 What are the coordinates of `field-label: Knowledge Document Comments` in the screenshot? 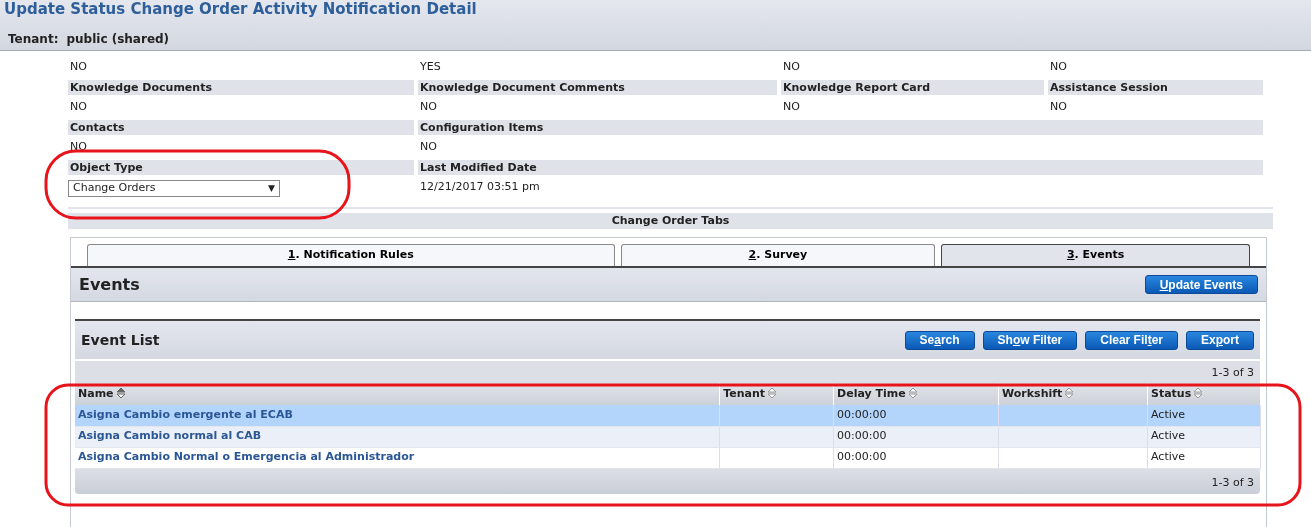 It's located at (597, 87).